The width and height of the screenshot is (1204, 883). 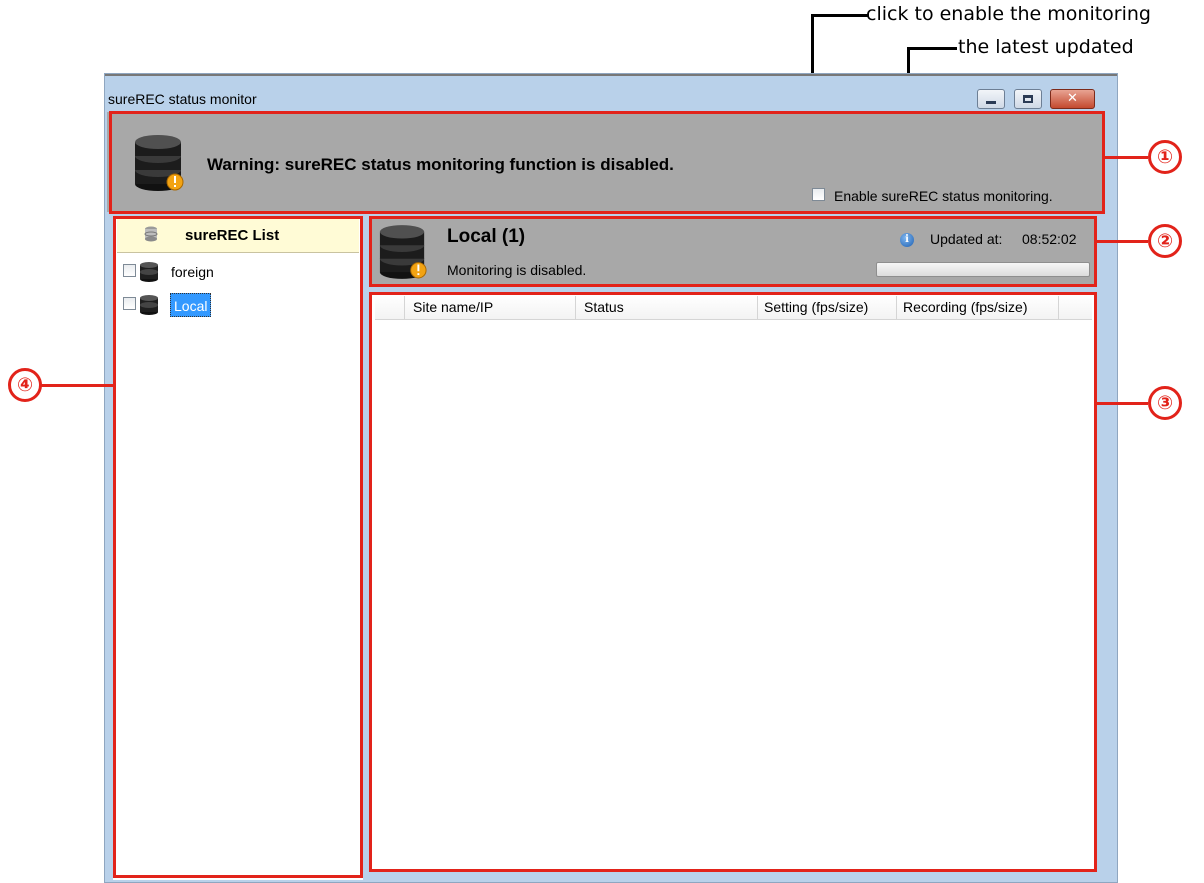 I want to click on close-icon: ✕, so click(x=1072, y=98).